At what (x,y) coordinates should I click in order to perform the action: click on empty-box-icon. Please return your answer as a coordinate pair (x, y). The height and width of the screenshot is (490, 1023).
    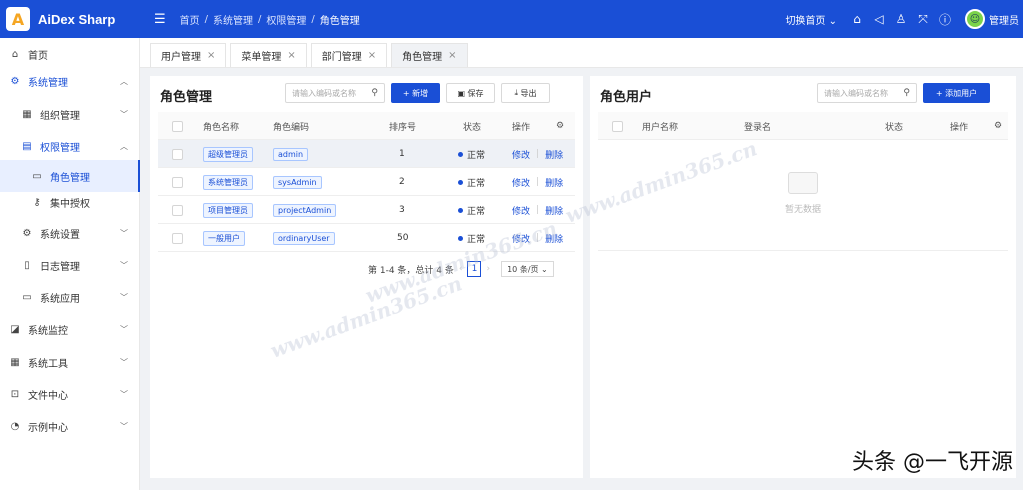
    Looking at the image, I should click on (803, 183).